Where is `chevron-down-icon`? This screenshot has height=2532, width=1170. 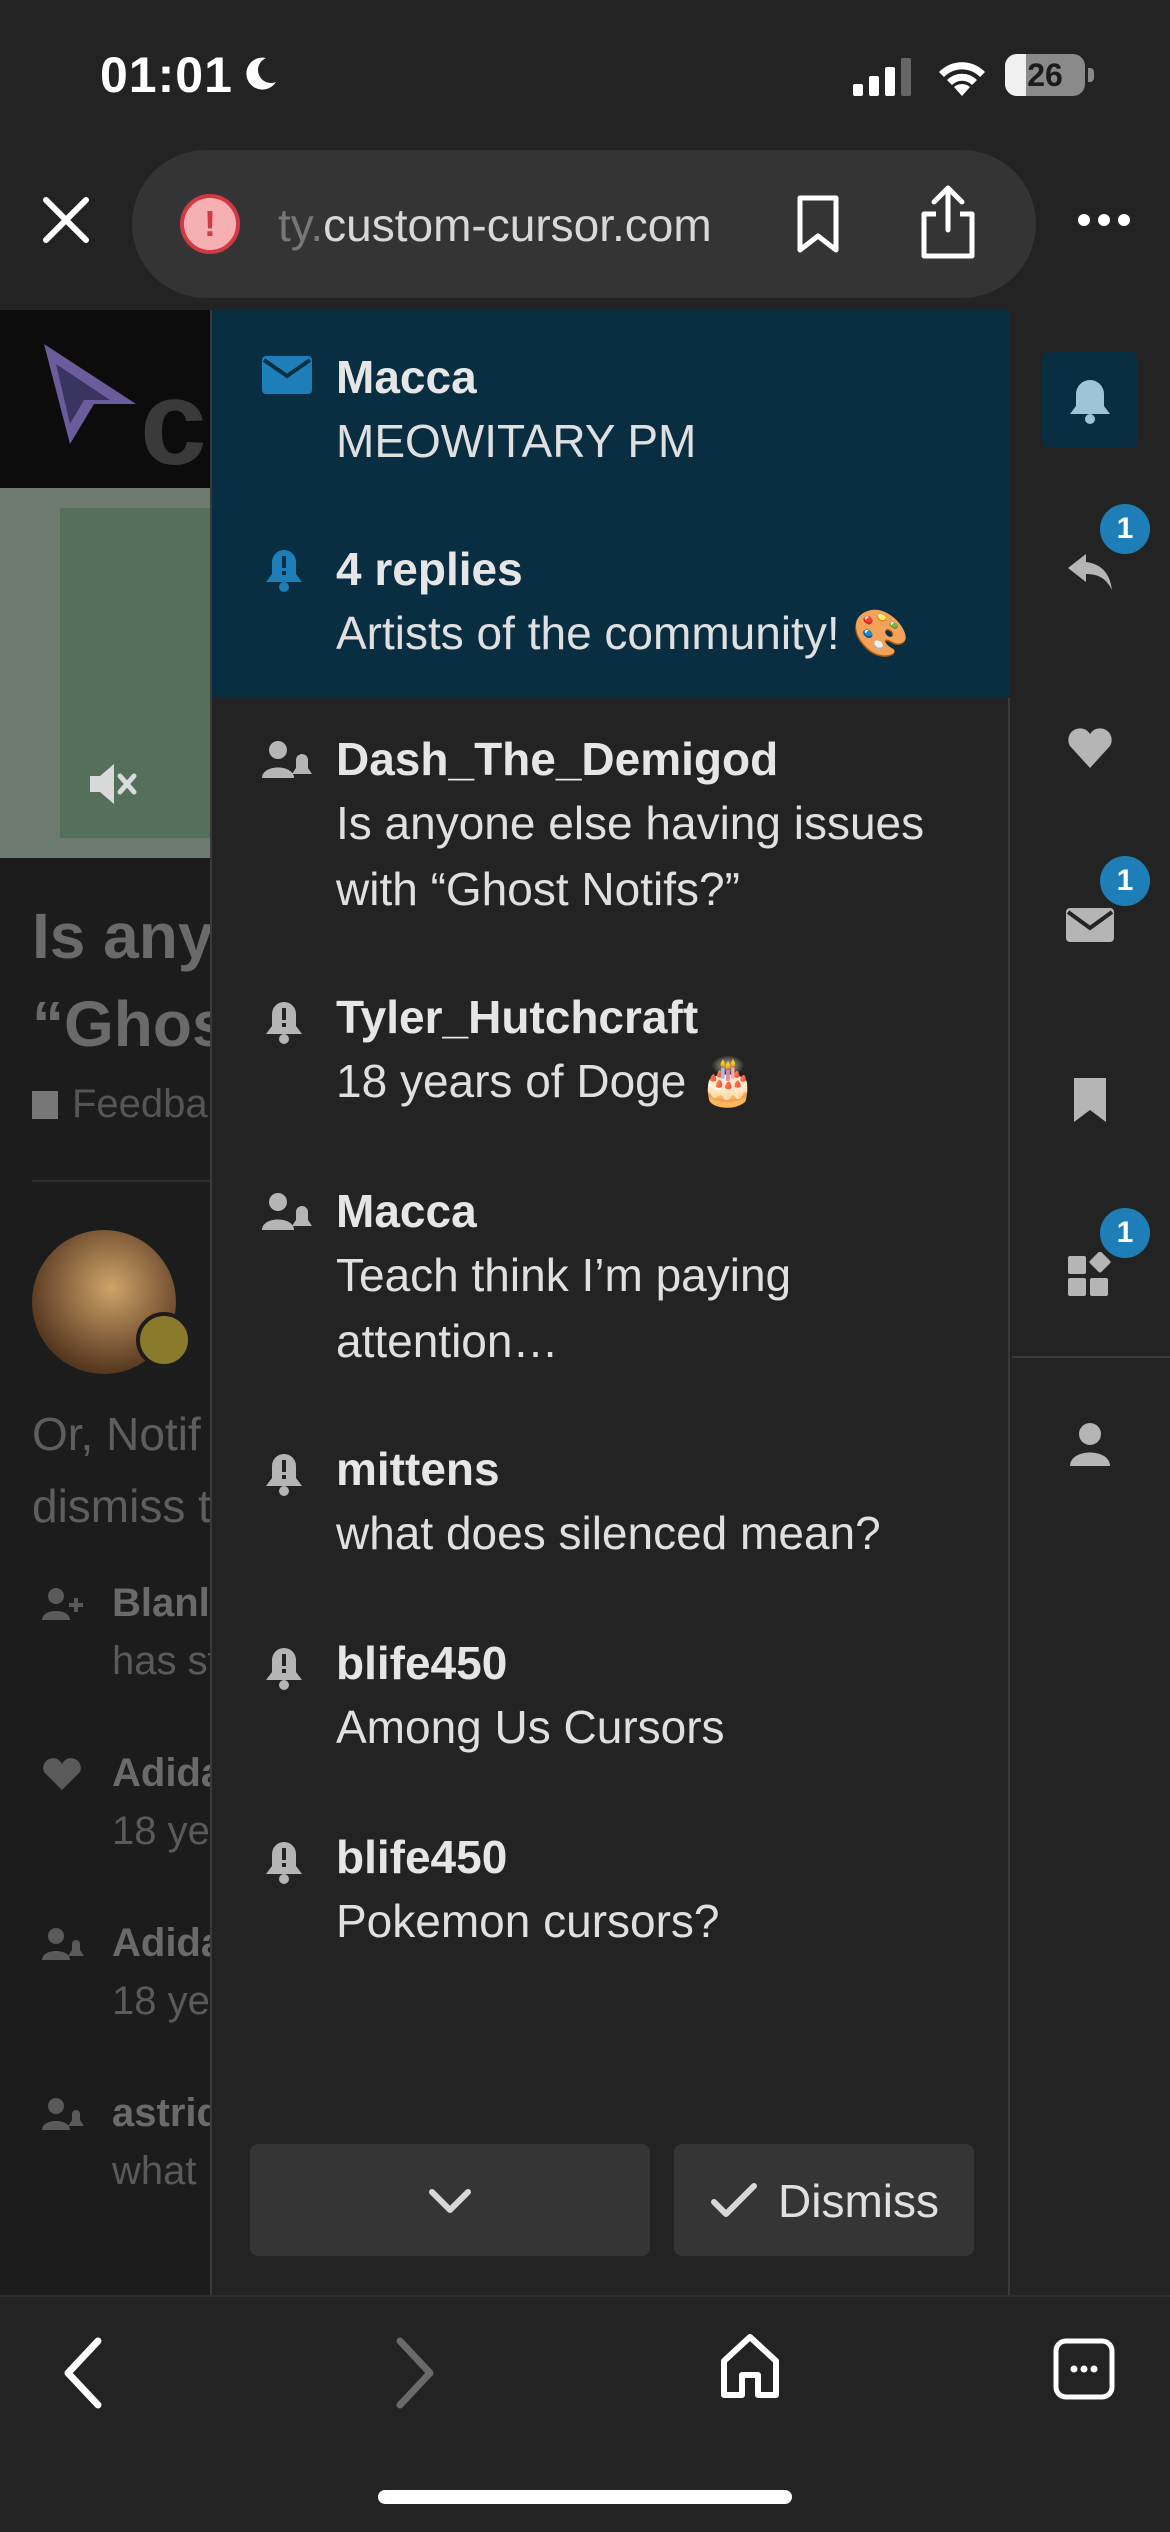 chevron-down-icon is located at coordinates (450, 2201).